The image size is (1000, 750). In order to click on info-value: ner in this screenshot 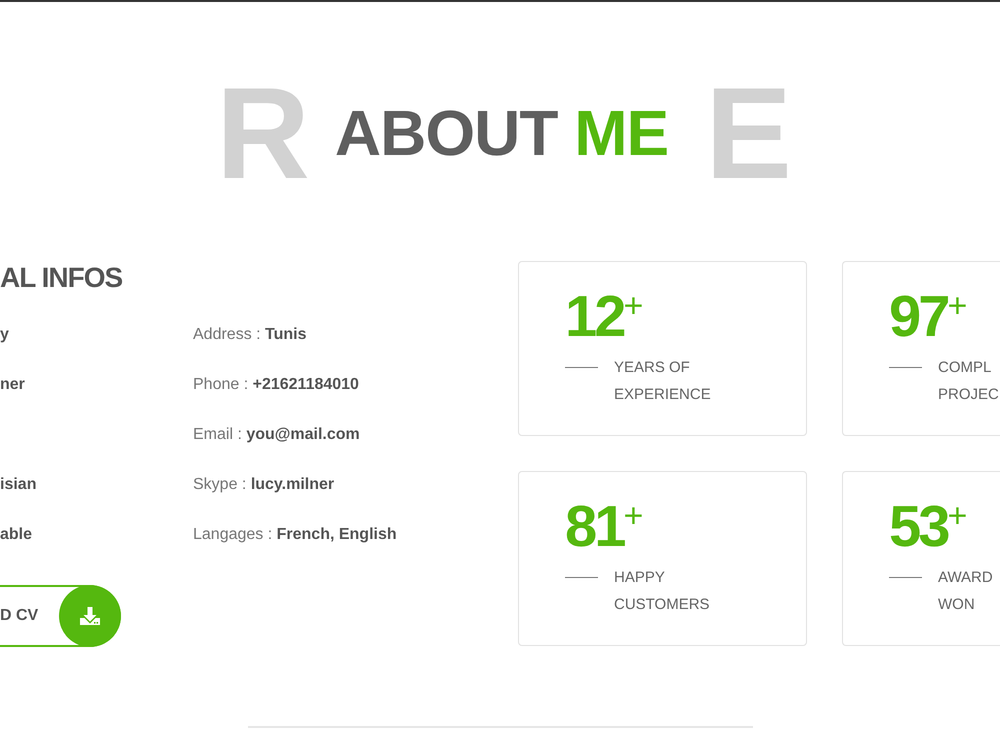, I will do `click(12, 384)`.